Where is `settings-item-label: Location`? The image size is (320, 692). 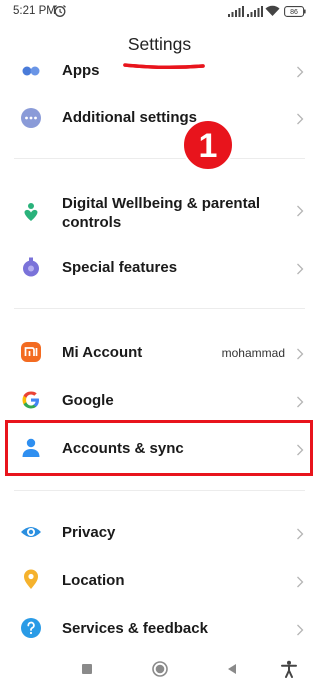
settings-item-label: Location is located at coordinates (93, 580).